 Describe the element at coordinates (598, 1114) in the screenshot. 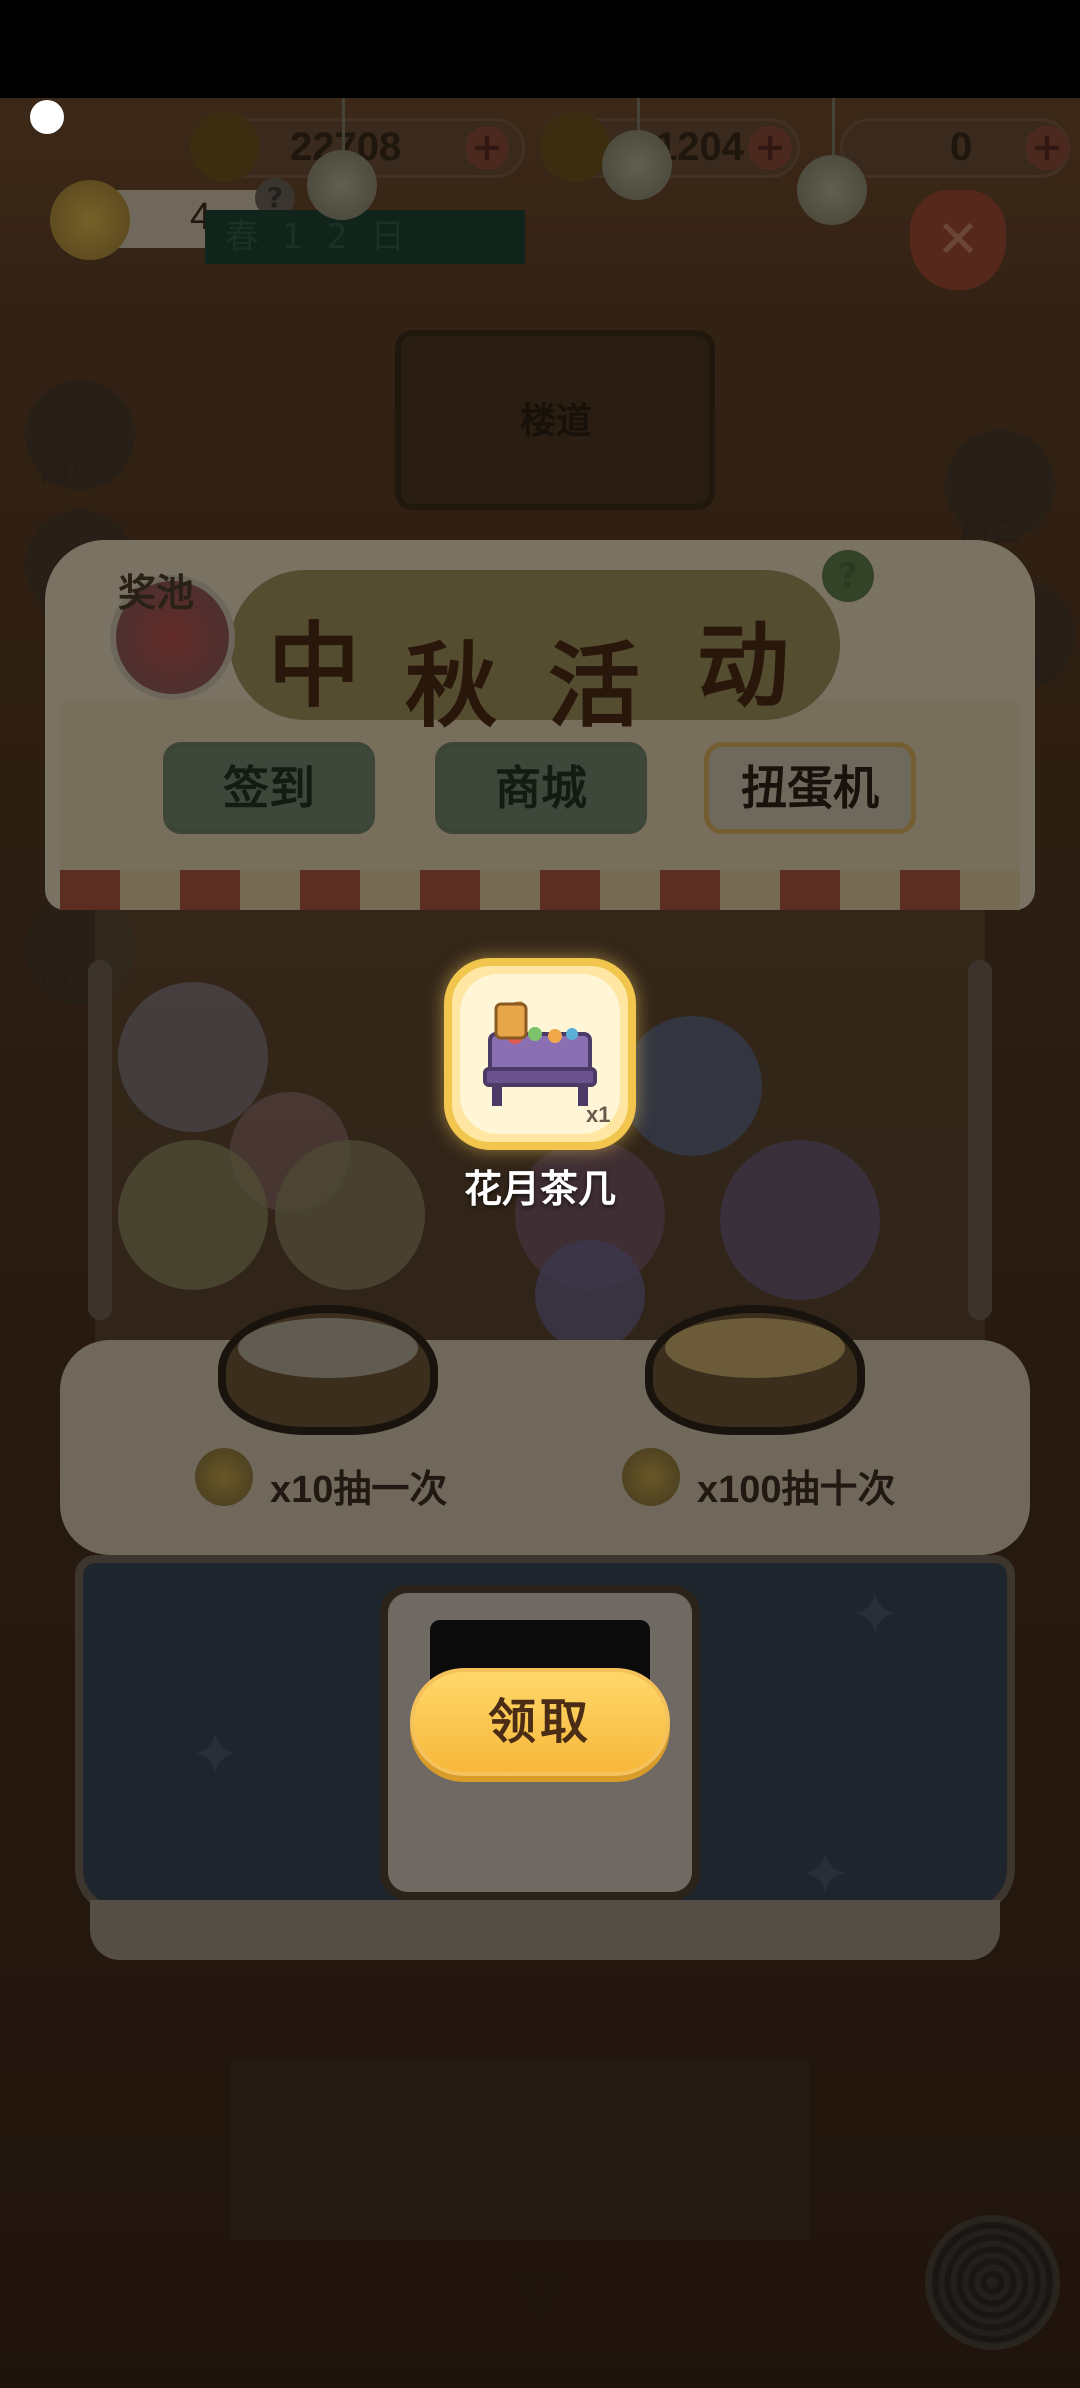

I see `reward-quantity: x1` at that location.